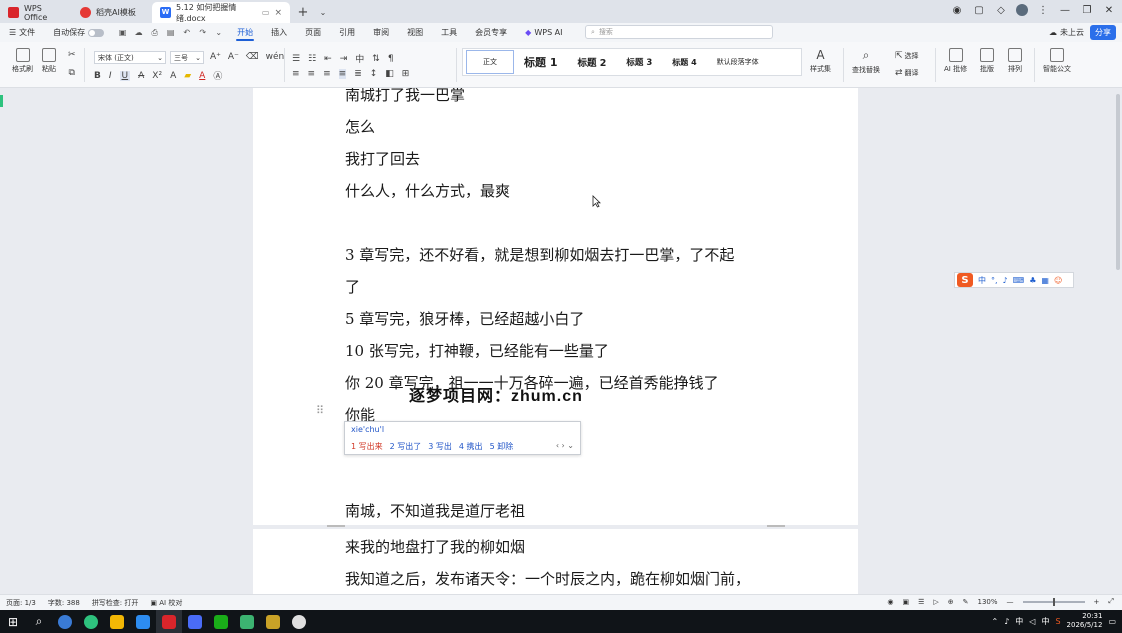 The height and width of the screenshot is (633, 1122). What do you see at coordinates (49, 61) in the screenshot?
I see `paste-button: 粘贴` at bounding box center [49, 61].